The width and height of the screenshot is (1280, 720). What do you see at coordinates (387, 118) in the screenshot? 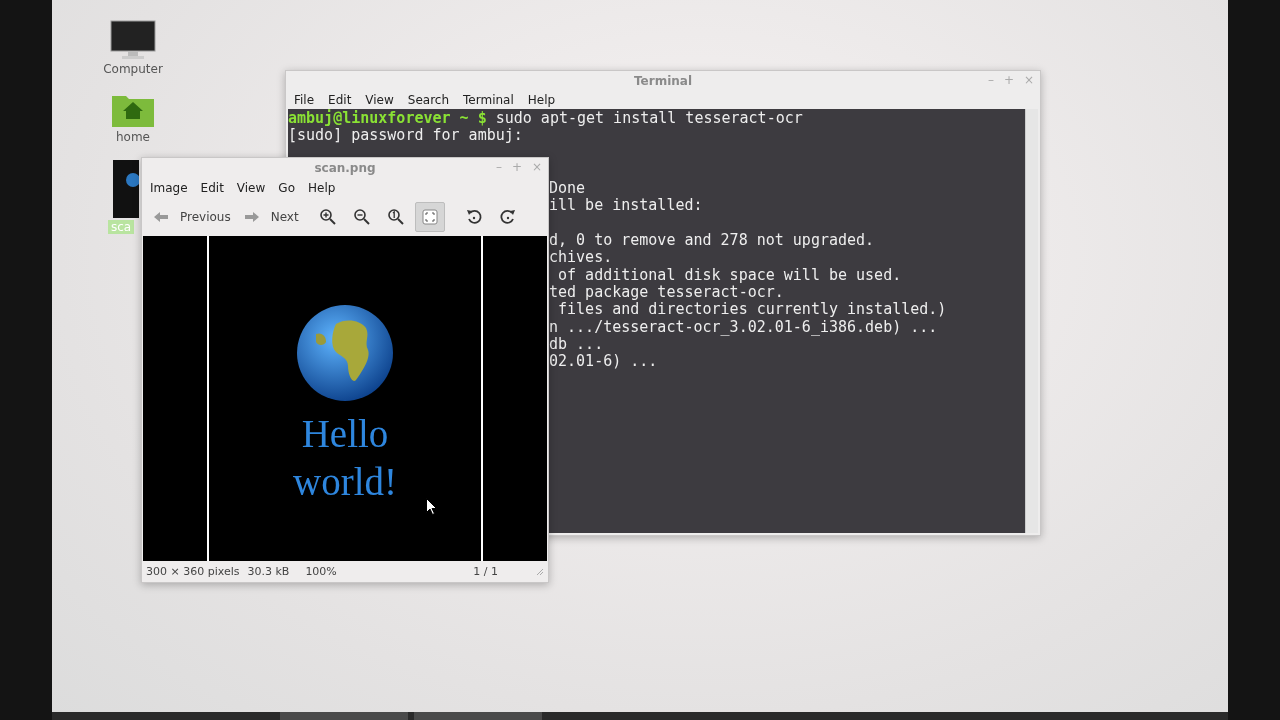
I see `shell-prompt: ambuj@linuxforever ~ $` at bounding box center [387, 118].